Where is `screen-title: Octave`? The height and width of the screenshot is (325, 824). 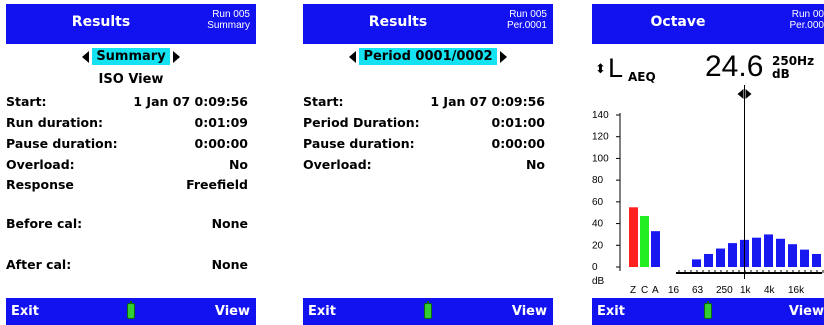
screen-title: Octave is located at coordinates (678, 22).